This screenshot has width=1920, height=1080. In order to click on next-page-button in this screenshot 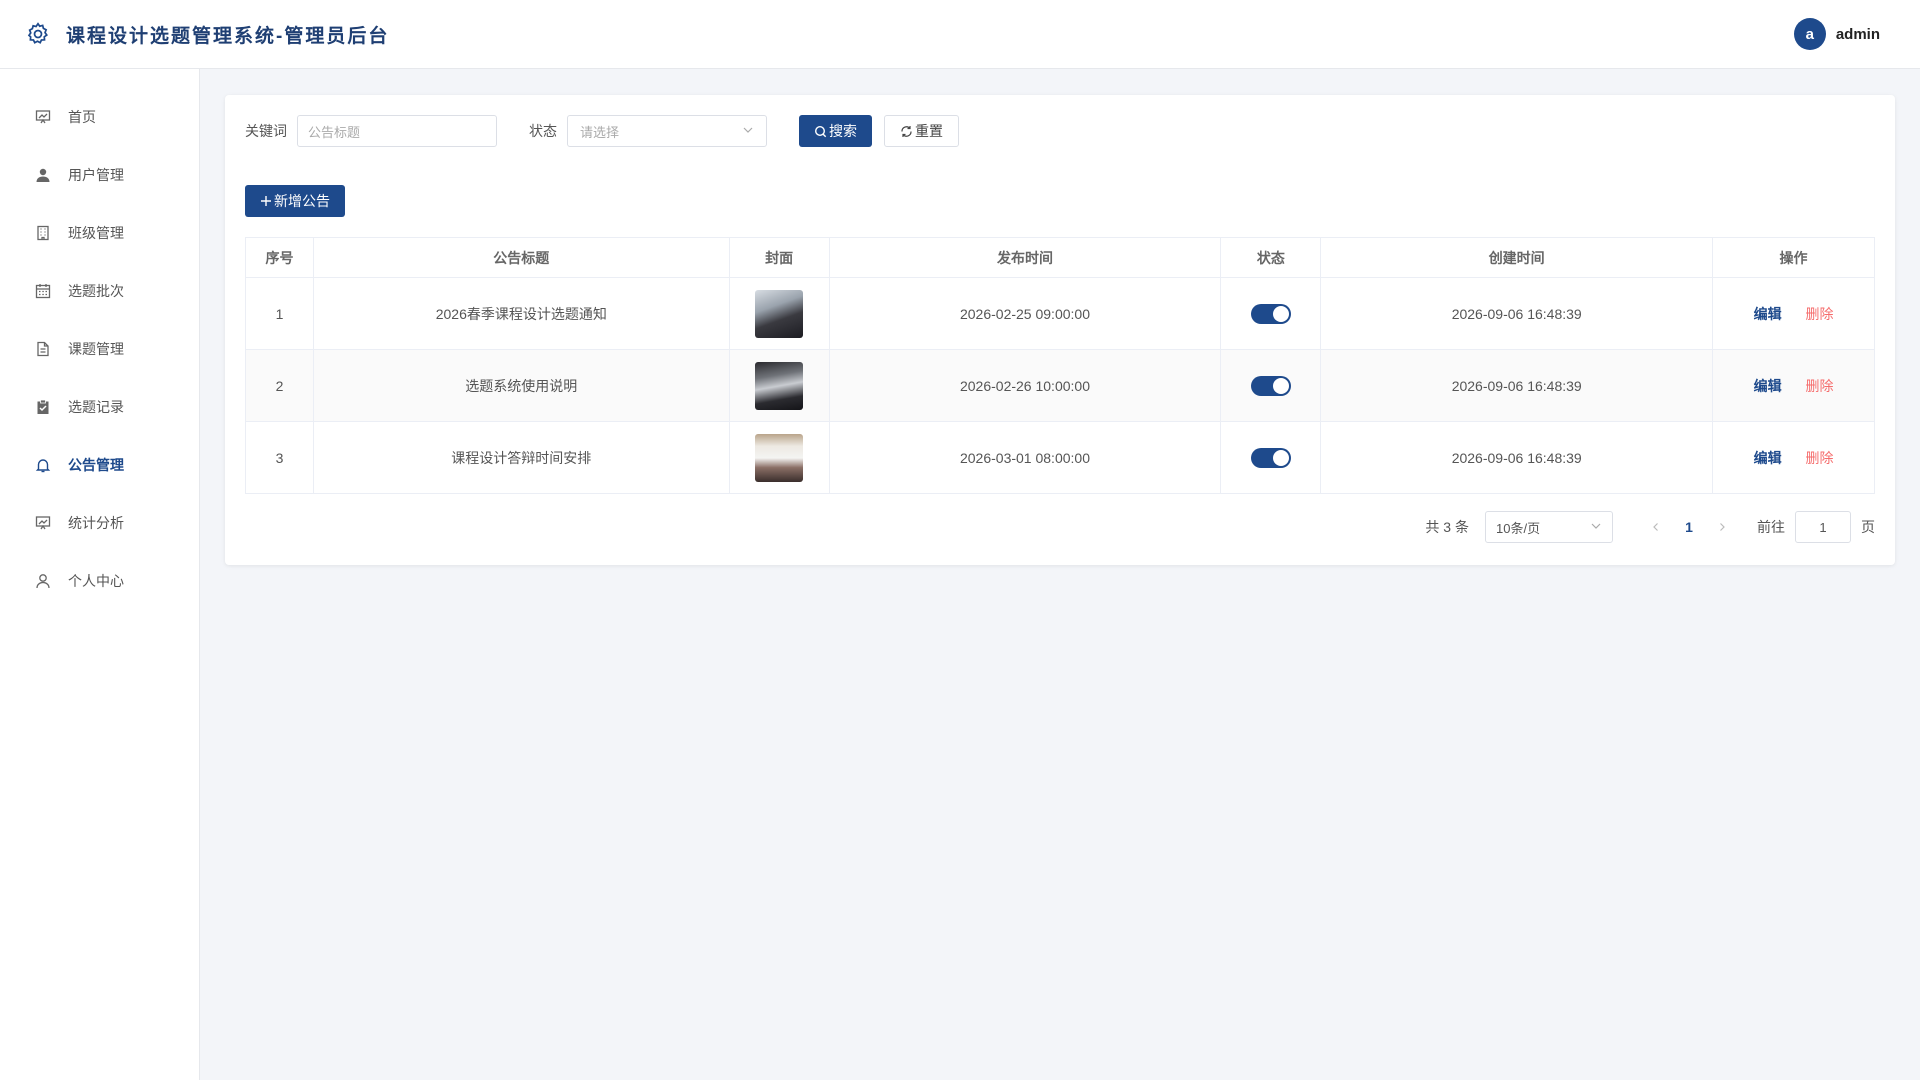, I will do `click(1722, 527)`.